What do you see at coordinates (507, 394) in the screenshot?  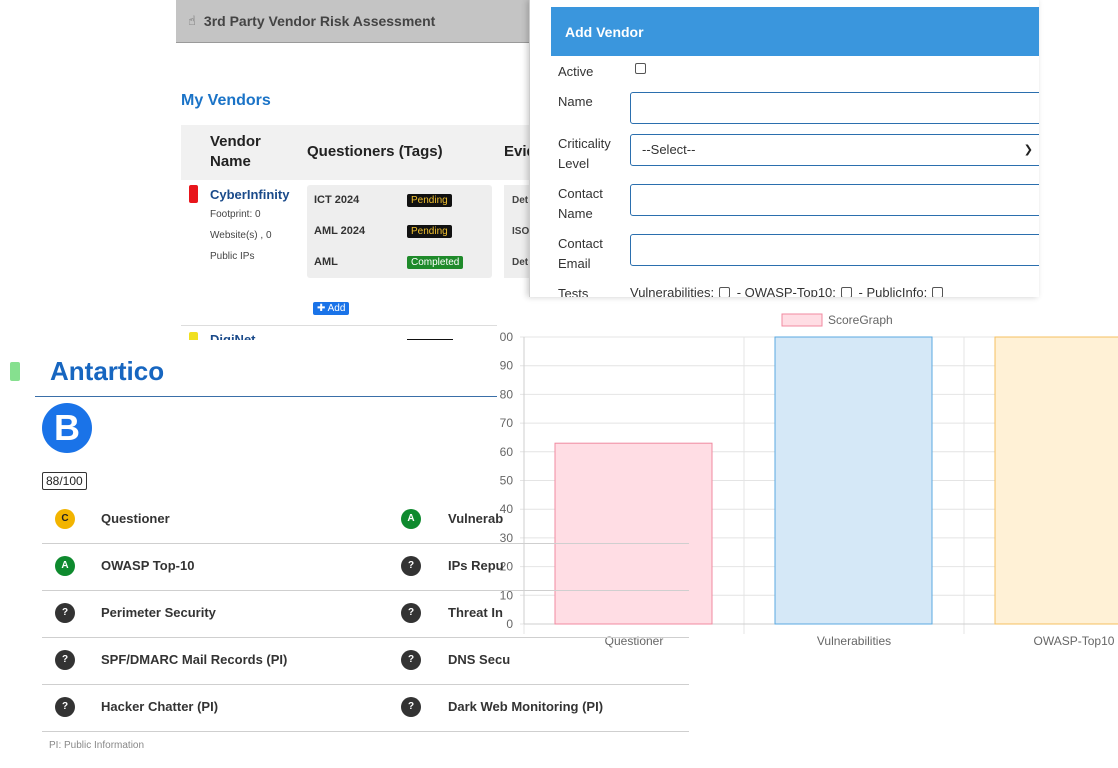 I see `y-tick-label: 80` at bounding box center [507, 394].